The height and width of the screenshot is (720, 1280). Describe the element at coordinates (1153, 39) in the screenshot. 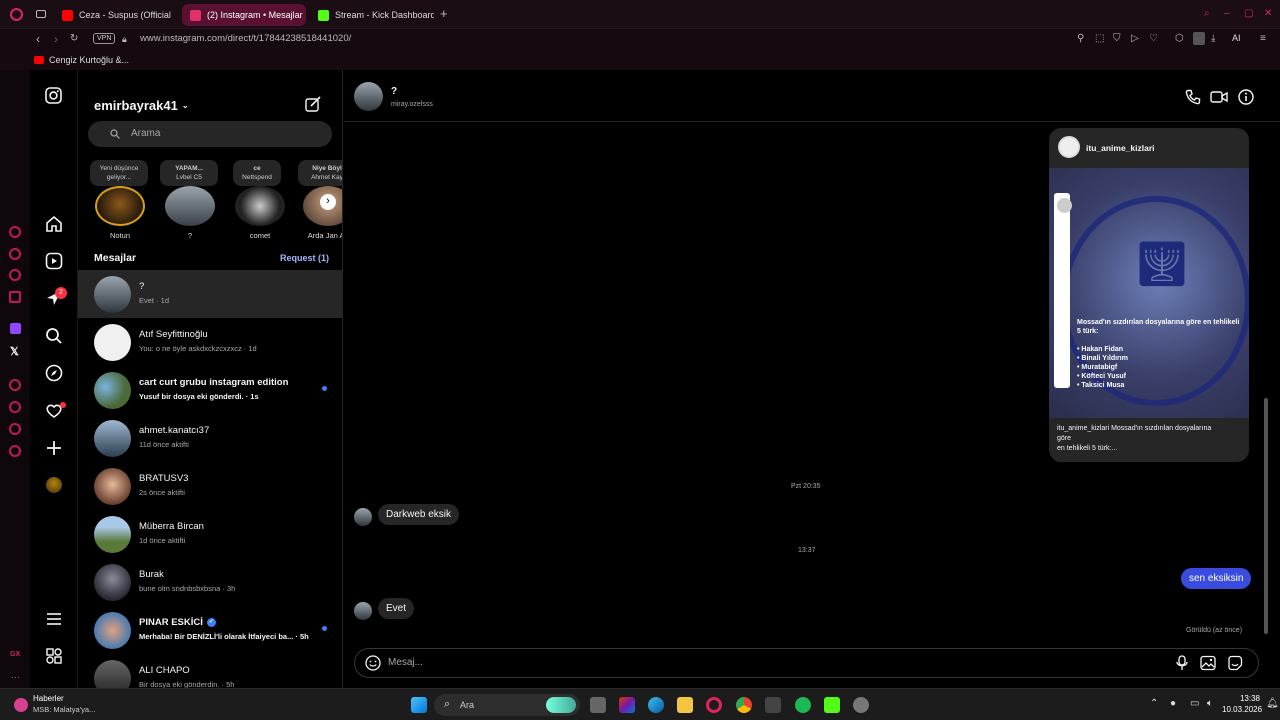

I see `heart-icon: ♡` at that location.